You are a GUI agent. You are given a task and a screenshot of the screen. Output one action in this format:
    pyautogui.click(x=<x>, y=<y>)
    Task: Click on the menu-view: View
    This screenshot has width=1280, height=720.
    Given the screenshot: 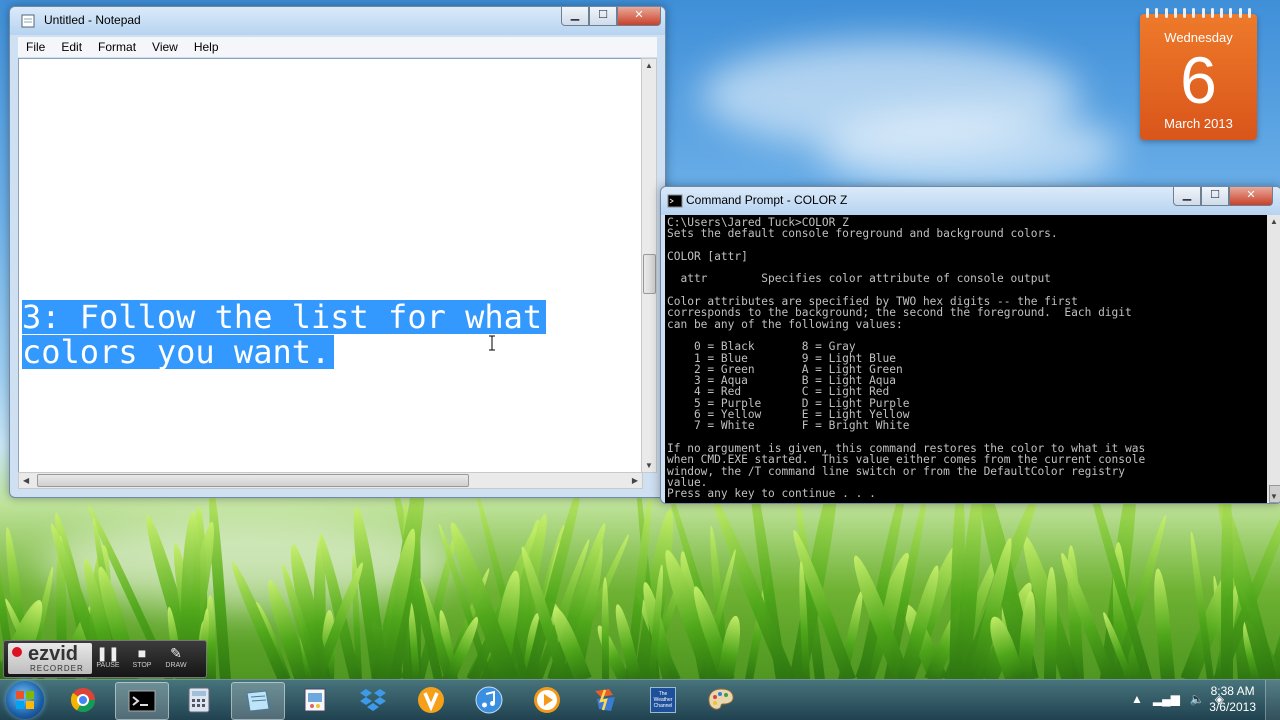 What is the action you would take?
    pyautogui.click(x=165, y=47)
    